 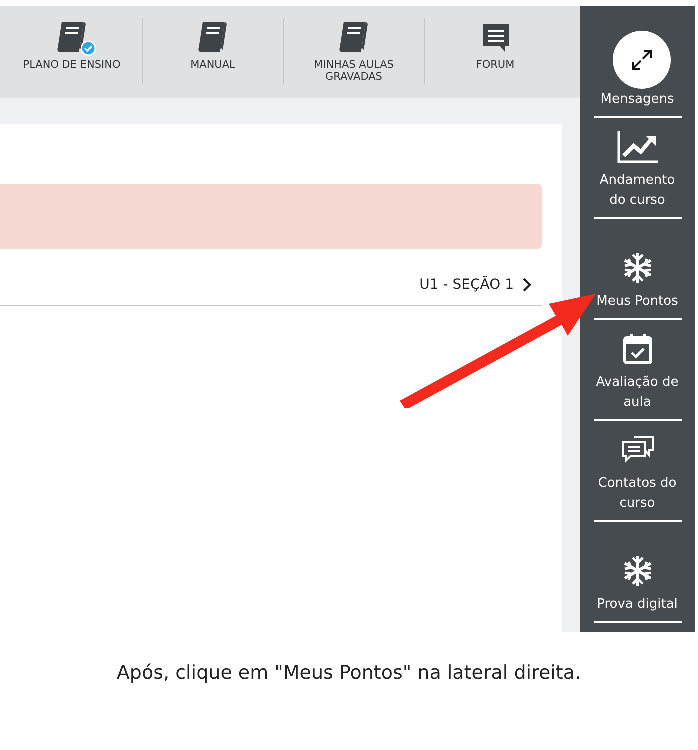 I want to click on chart-icon, so click(x=637, y=147).